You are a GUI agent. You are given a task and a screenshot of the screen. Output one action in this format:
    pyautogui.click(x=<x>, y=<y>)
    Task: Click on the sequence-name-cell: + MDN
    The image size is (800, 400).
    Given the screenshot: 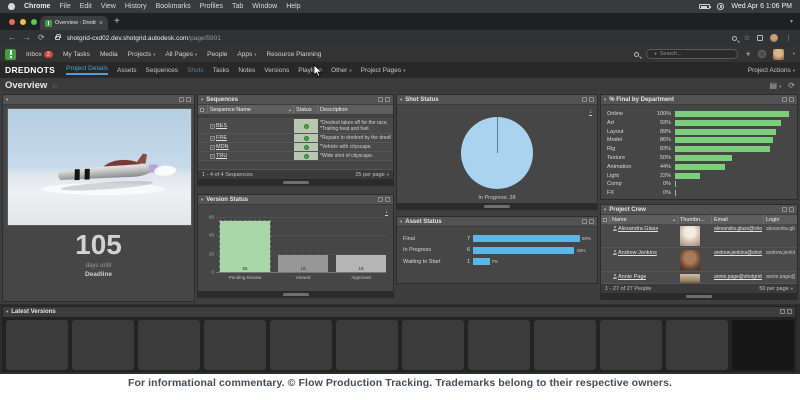 What is the action you would take?
    pyautogui.click(x=251, y=147)
    